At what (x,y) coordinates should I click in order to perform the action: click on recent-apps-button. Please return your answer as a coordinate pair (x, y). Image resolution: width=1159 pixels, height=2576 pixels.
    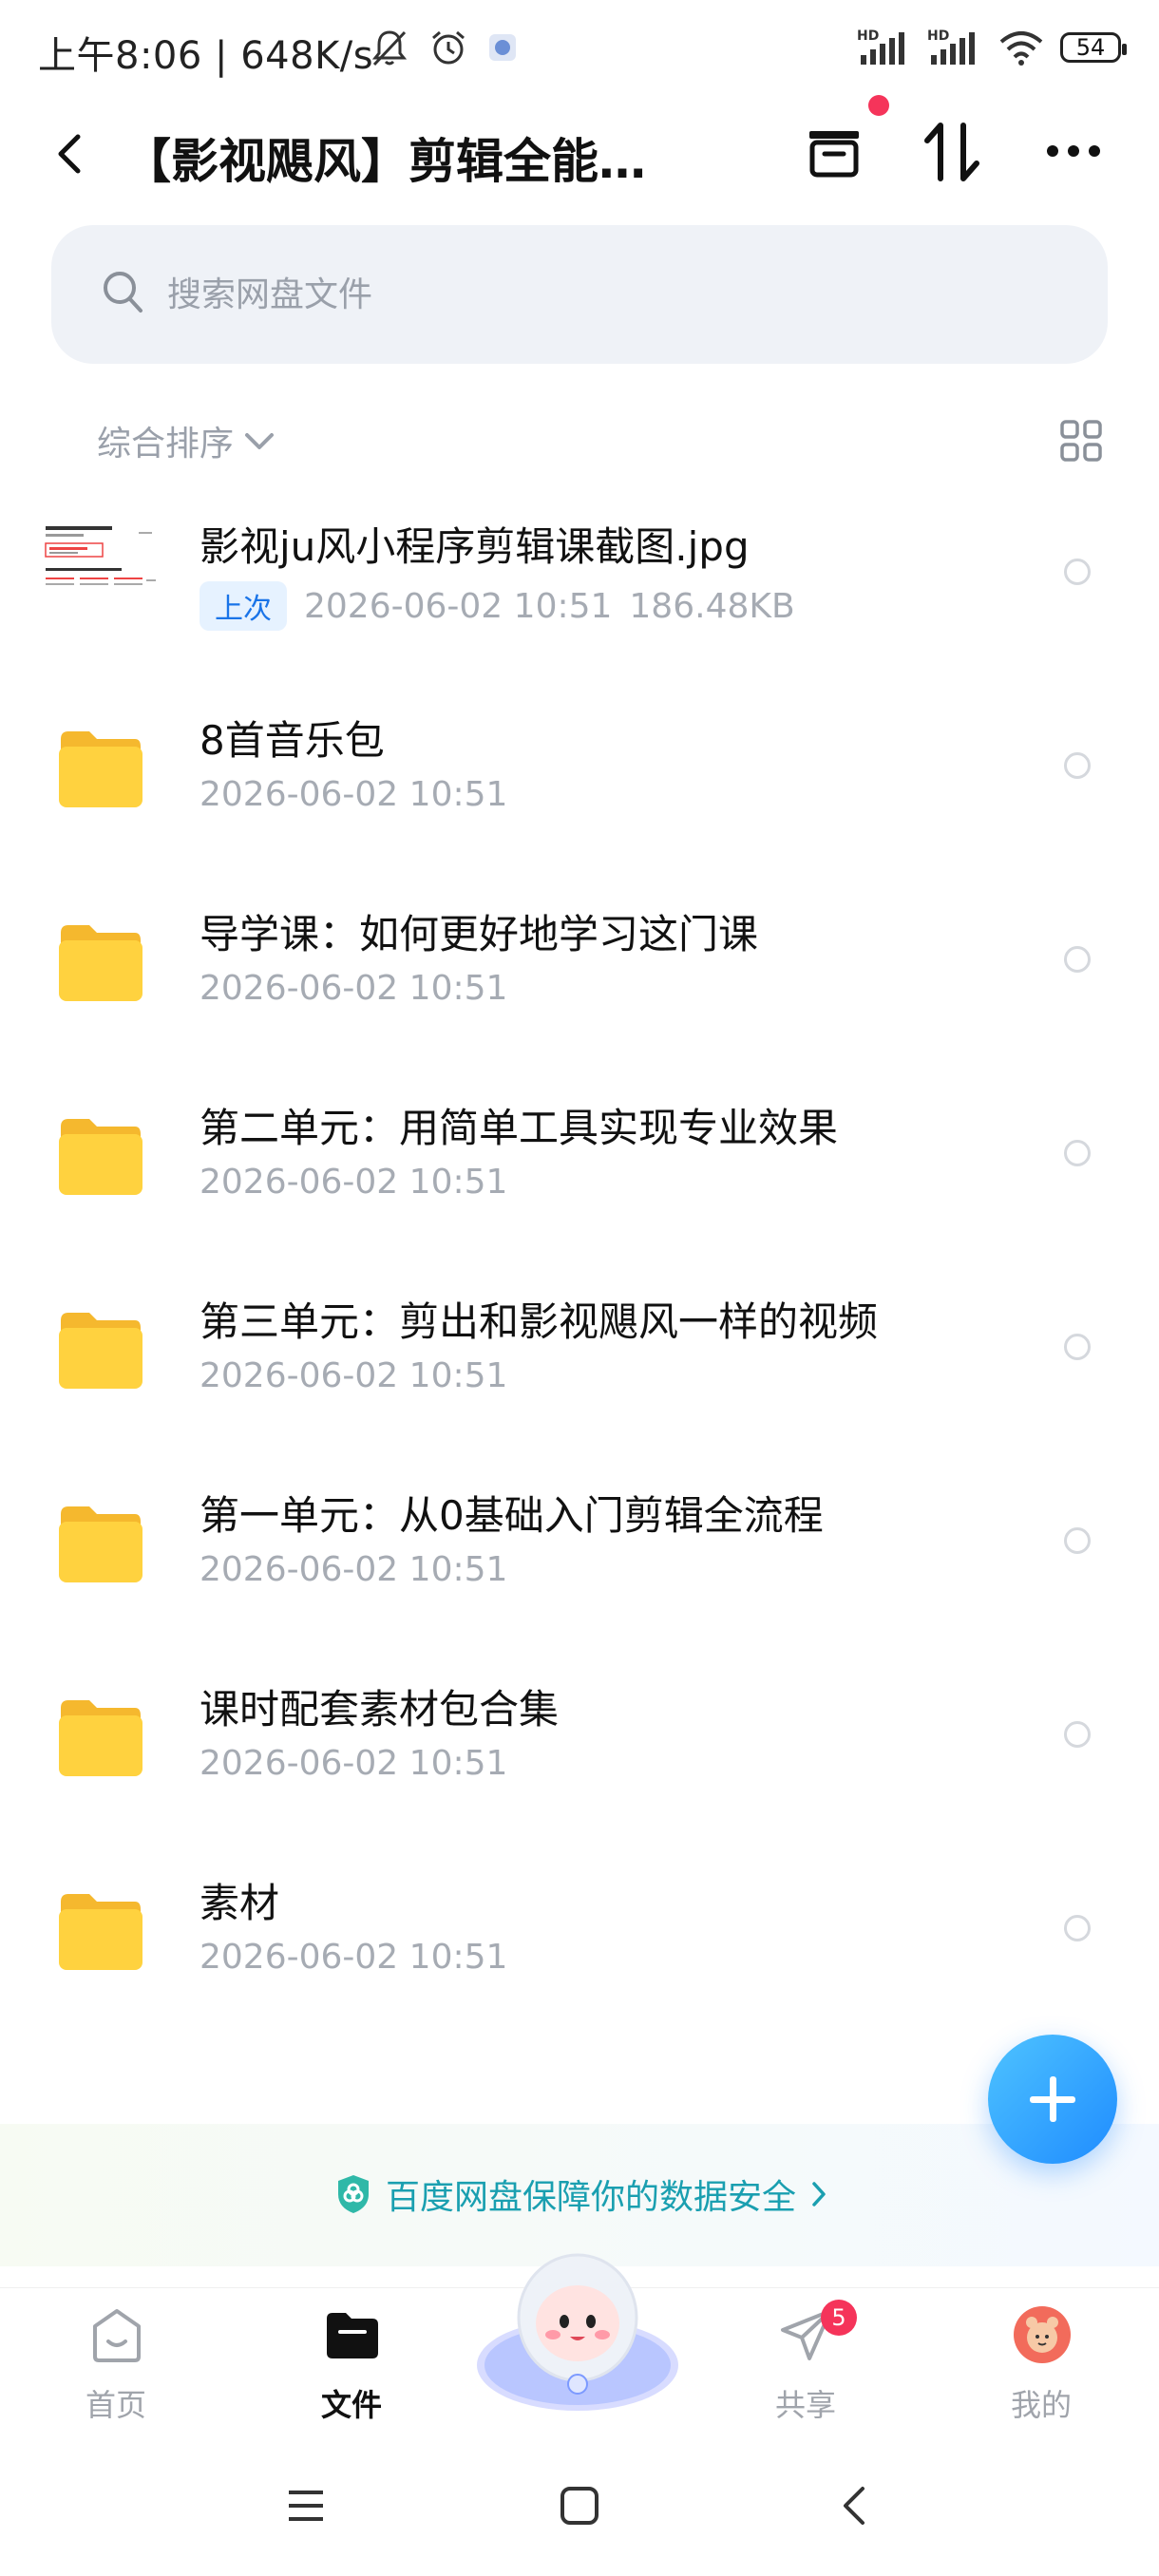
    Looking at the image, I should click on (306, 2507).